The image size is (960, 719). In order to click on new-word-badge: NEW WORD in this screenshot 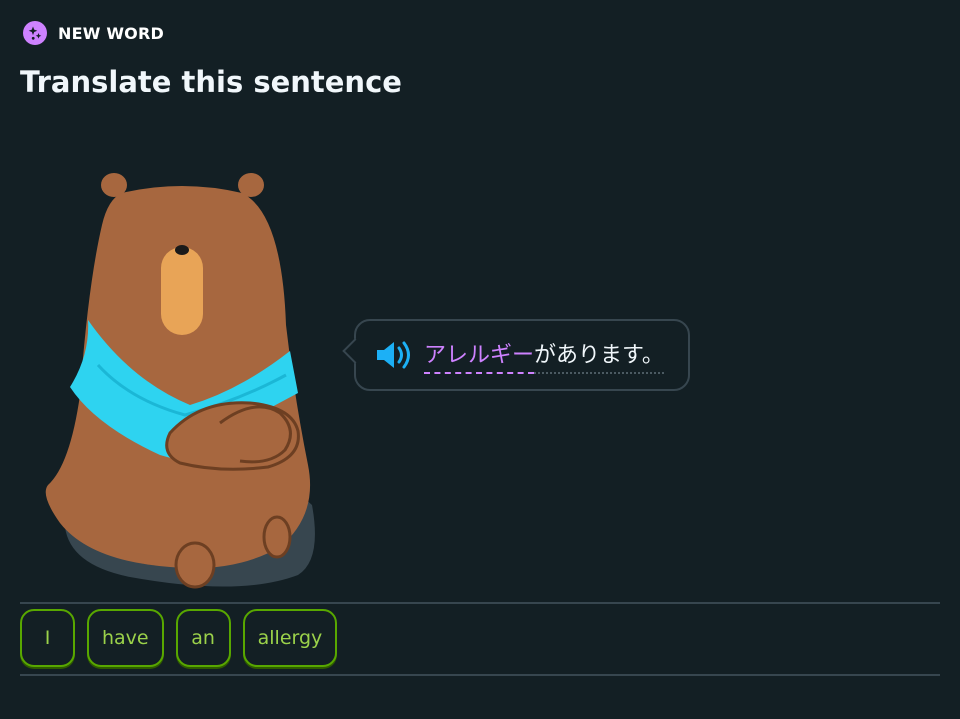, I will do `click(93, 33)`.